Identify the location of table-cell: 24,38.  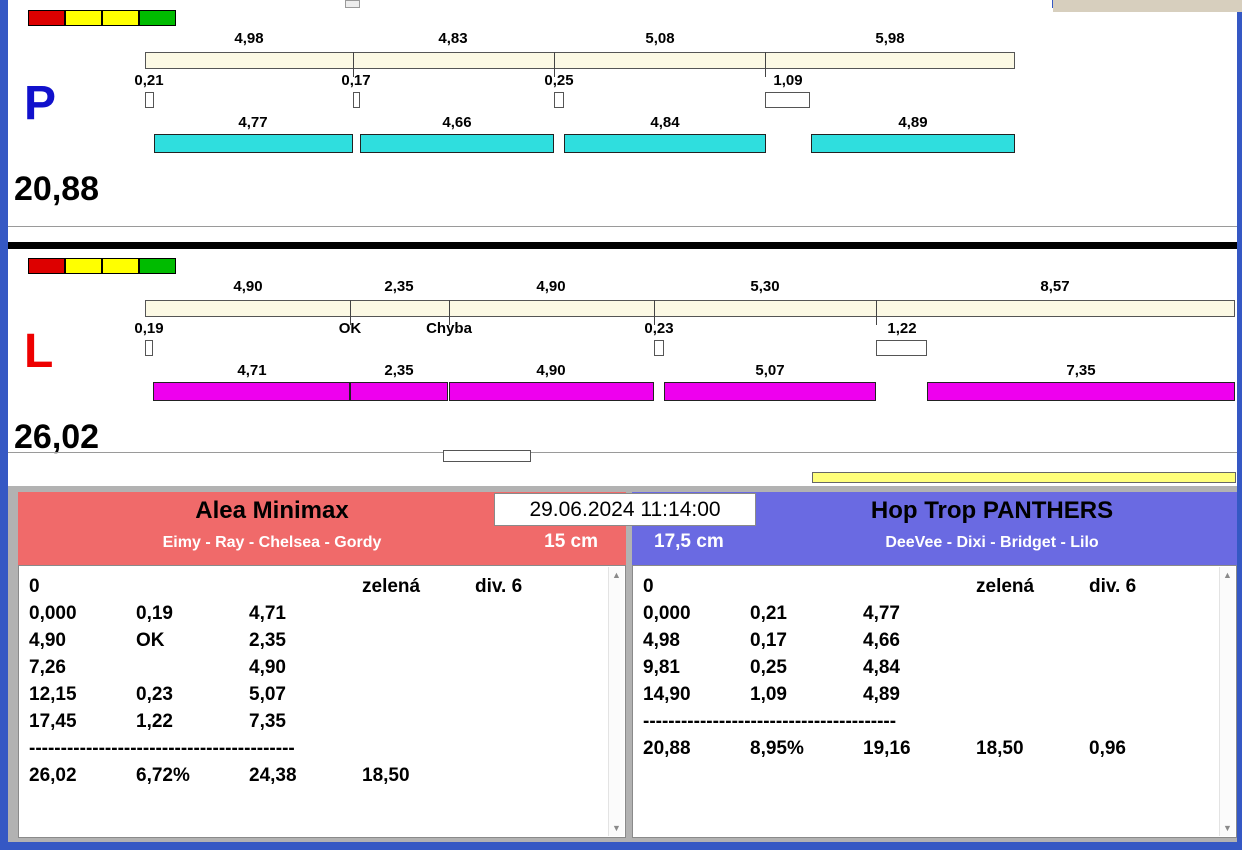
(273, 775).